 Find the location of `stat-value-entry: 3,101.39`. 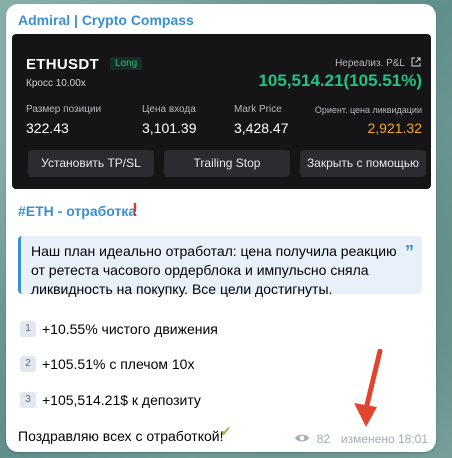

stat-value-entry: 3,101.39 is located at coordinates (169, 128).